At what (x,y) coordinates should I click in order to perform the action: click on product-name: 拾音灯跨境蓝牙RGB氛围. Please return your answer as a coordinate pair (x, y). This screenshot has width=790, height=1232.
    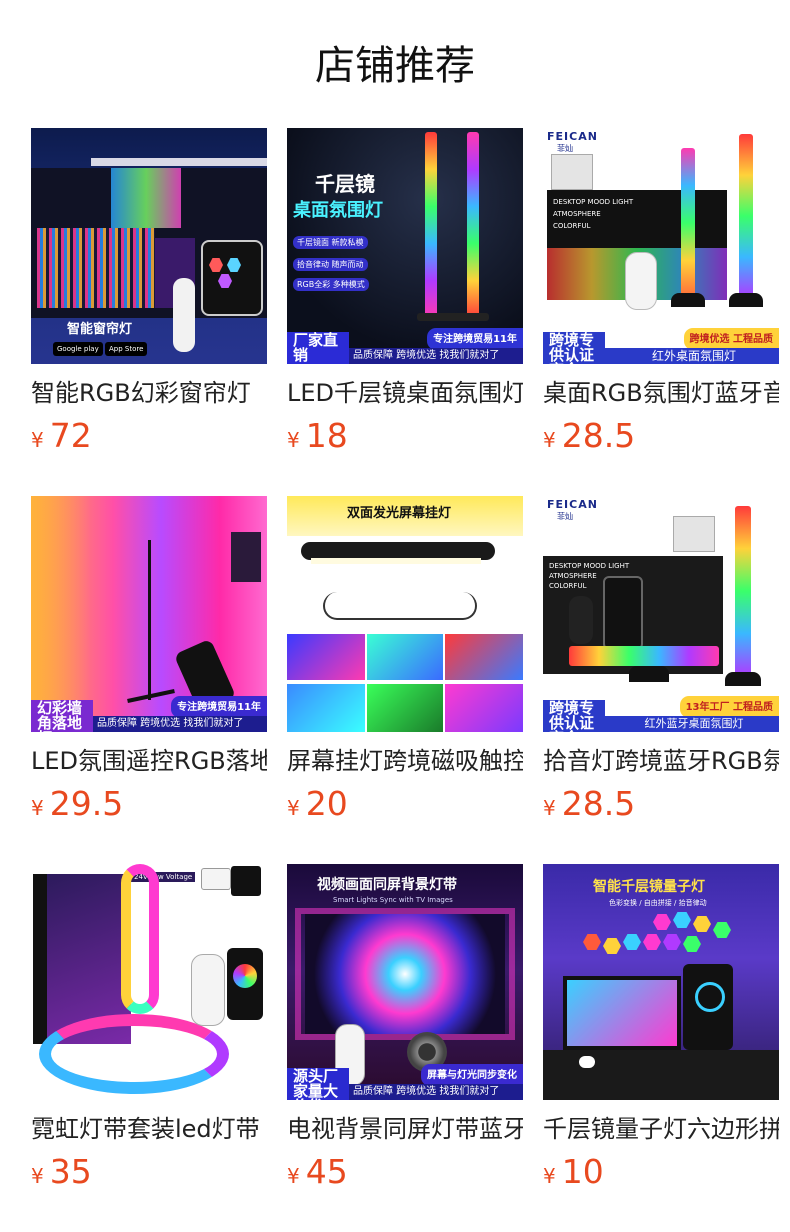
    Looking at the image, I should click on (661, 761).